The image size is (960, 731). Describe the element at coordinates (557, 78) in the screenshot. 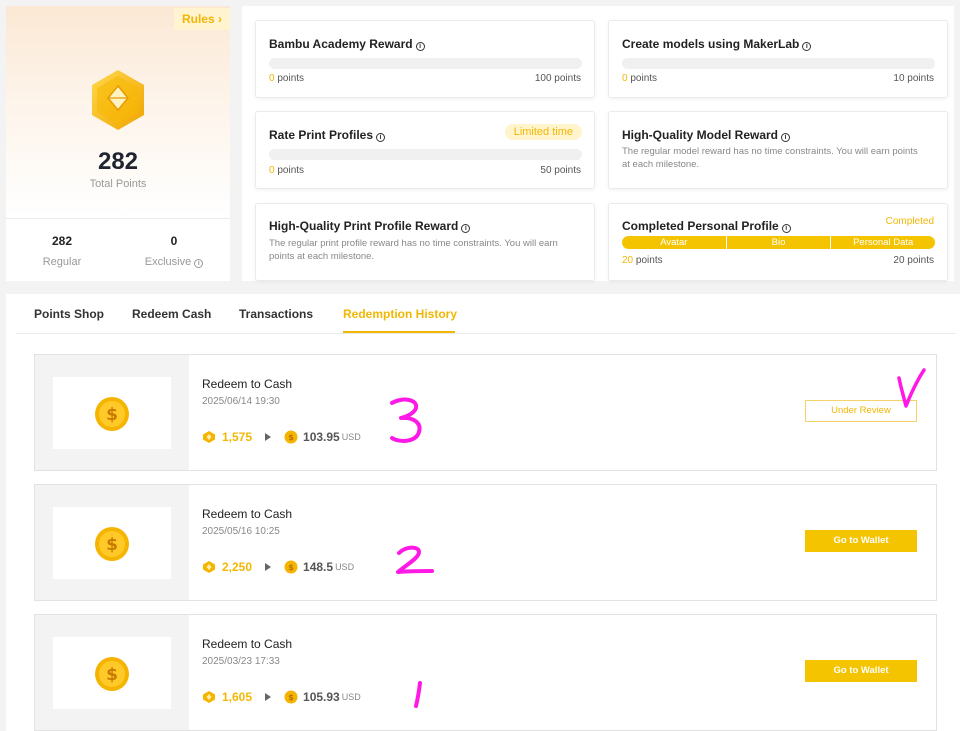

I see `task-target-points: 100 points` at that location.